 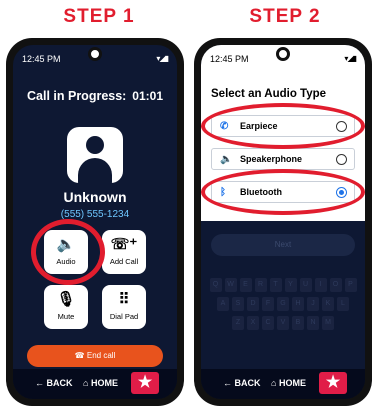 What do you see at coordinates (271, 159) in the screenshot?
I see `option-label: Speakerphone` at bounding box center [271, 159].